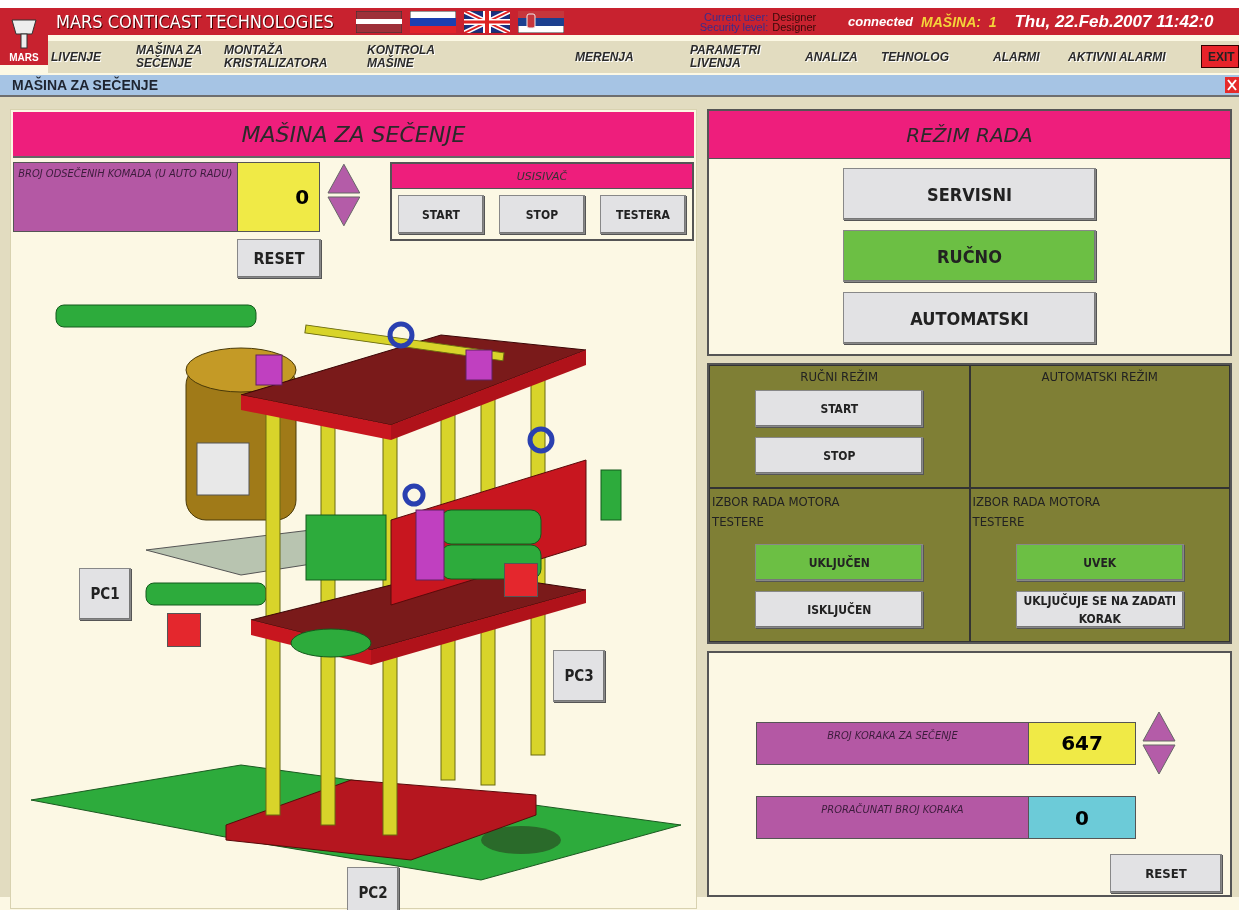  Describe the element at coordinates (373, 888) in the screenshot. I see `sensor-button: PC2` at that location.